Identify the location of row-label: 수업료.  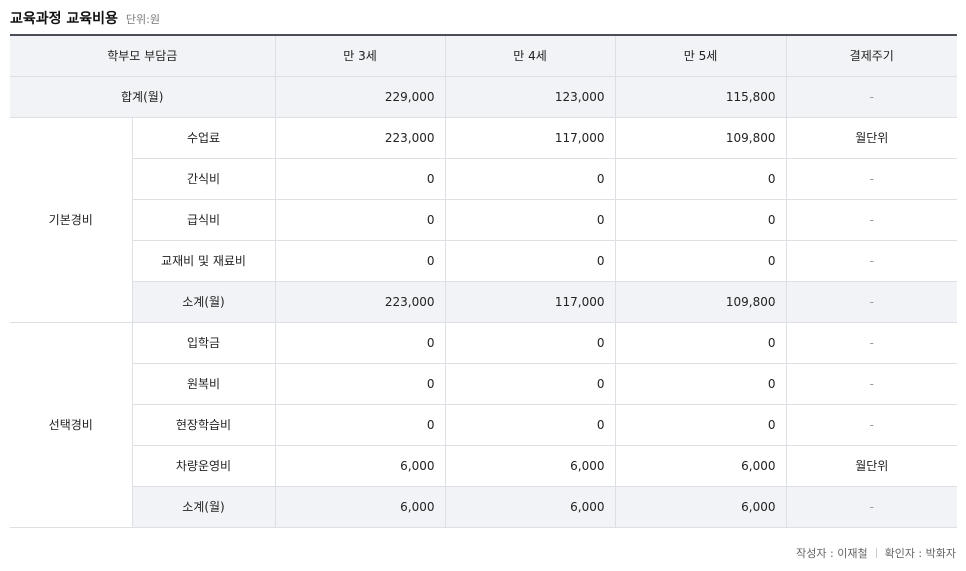
(204, 138).